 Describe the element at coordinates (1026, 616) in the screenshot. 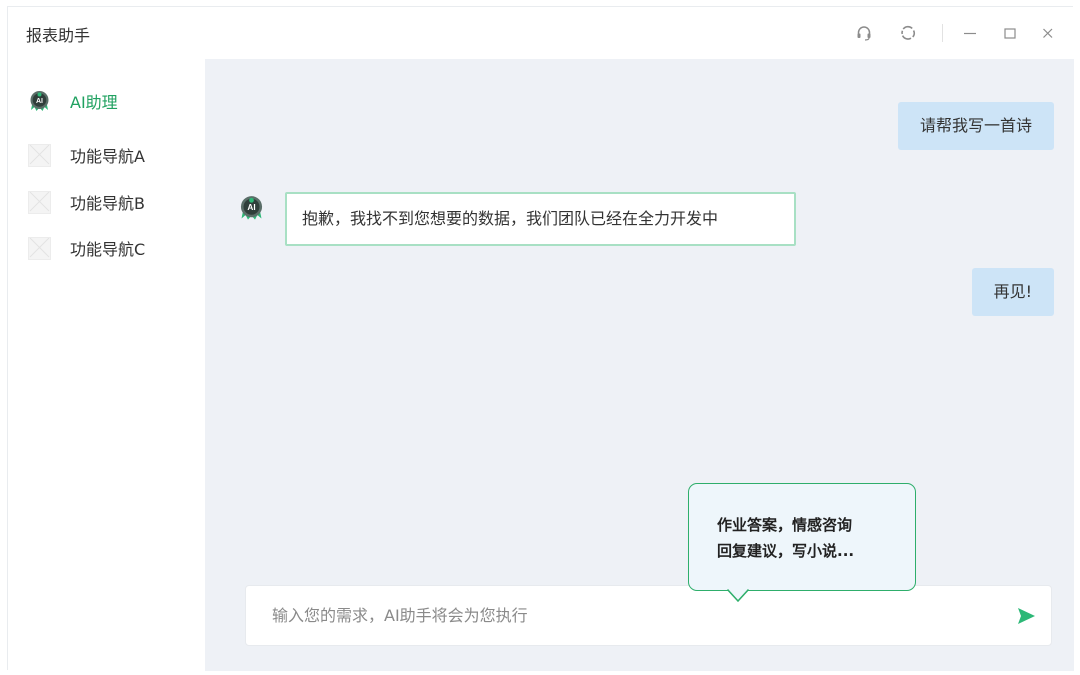

I see `send-icon` at that location.